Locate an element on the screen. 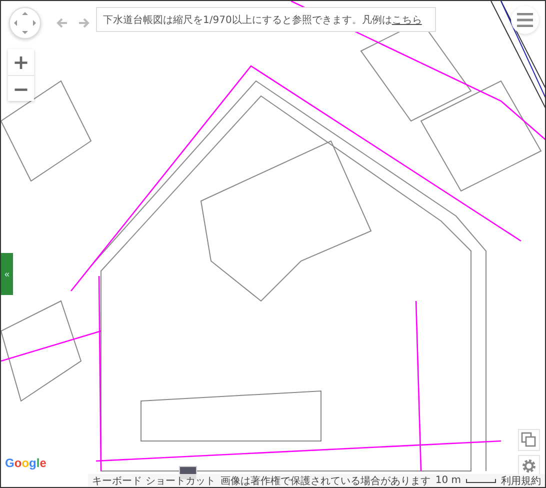 This screenshot has height=488, width=546. copyright-text: 画像は著作権で保護されている場合があります is located at coordinates (325, 480).